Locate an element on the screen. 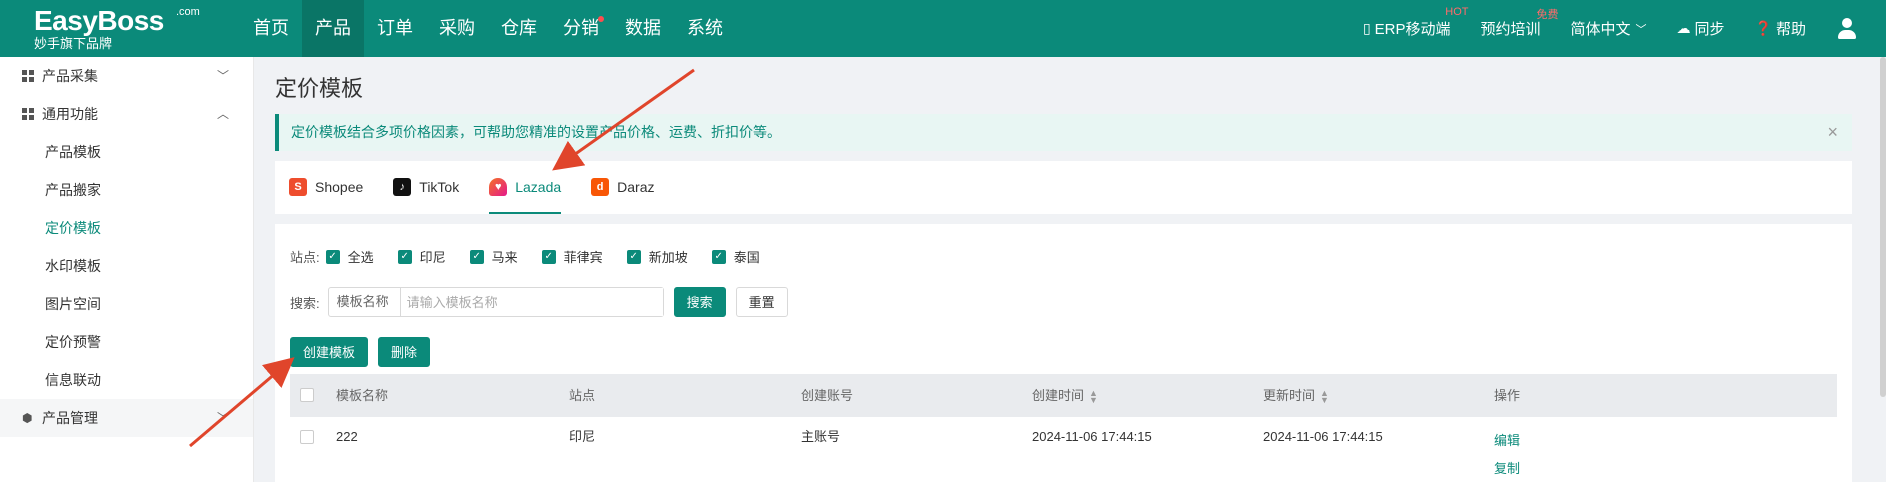 This screenshot has width=1886, height=482. table-header: 模板名称 站点 创建账号 创建时间 ▲ ▼ 更新时间 ▲ ▼ 操作 is located at coordinates (1063, 395).